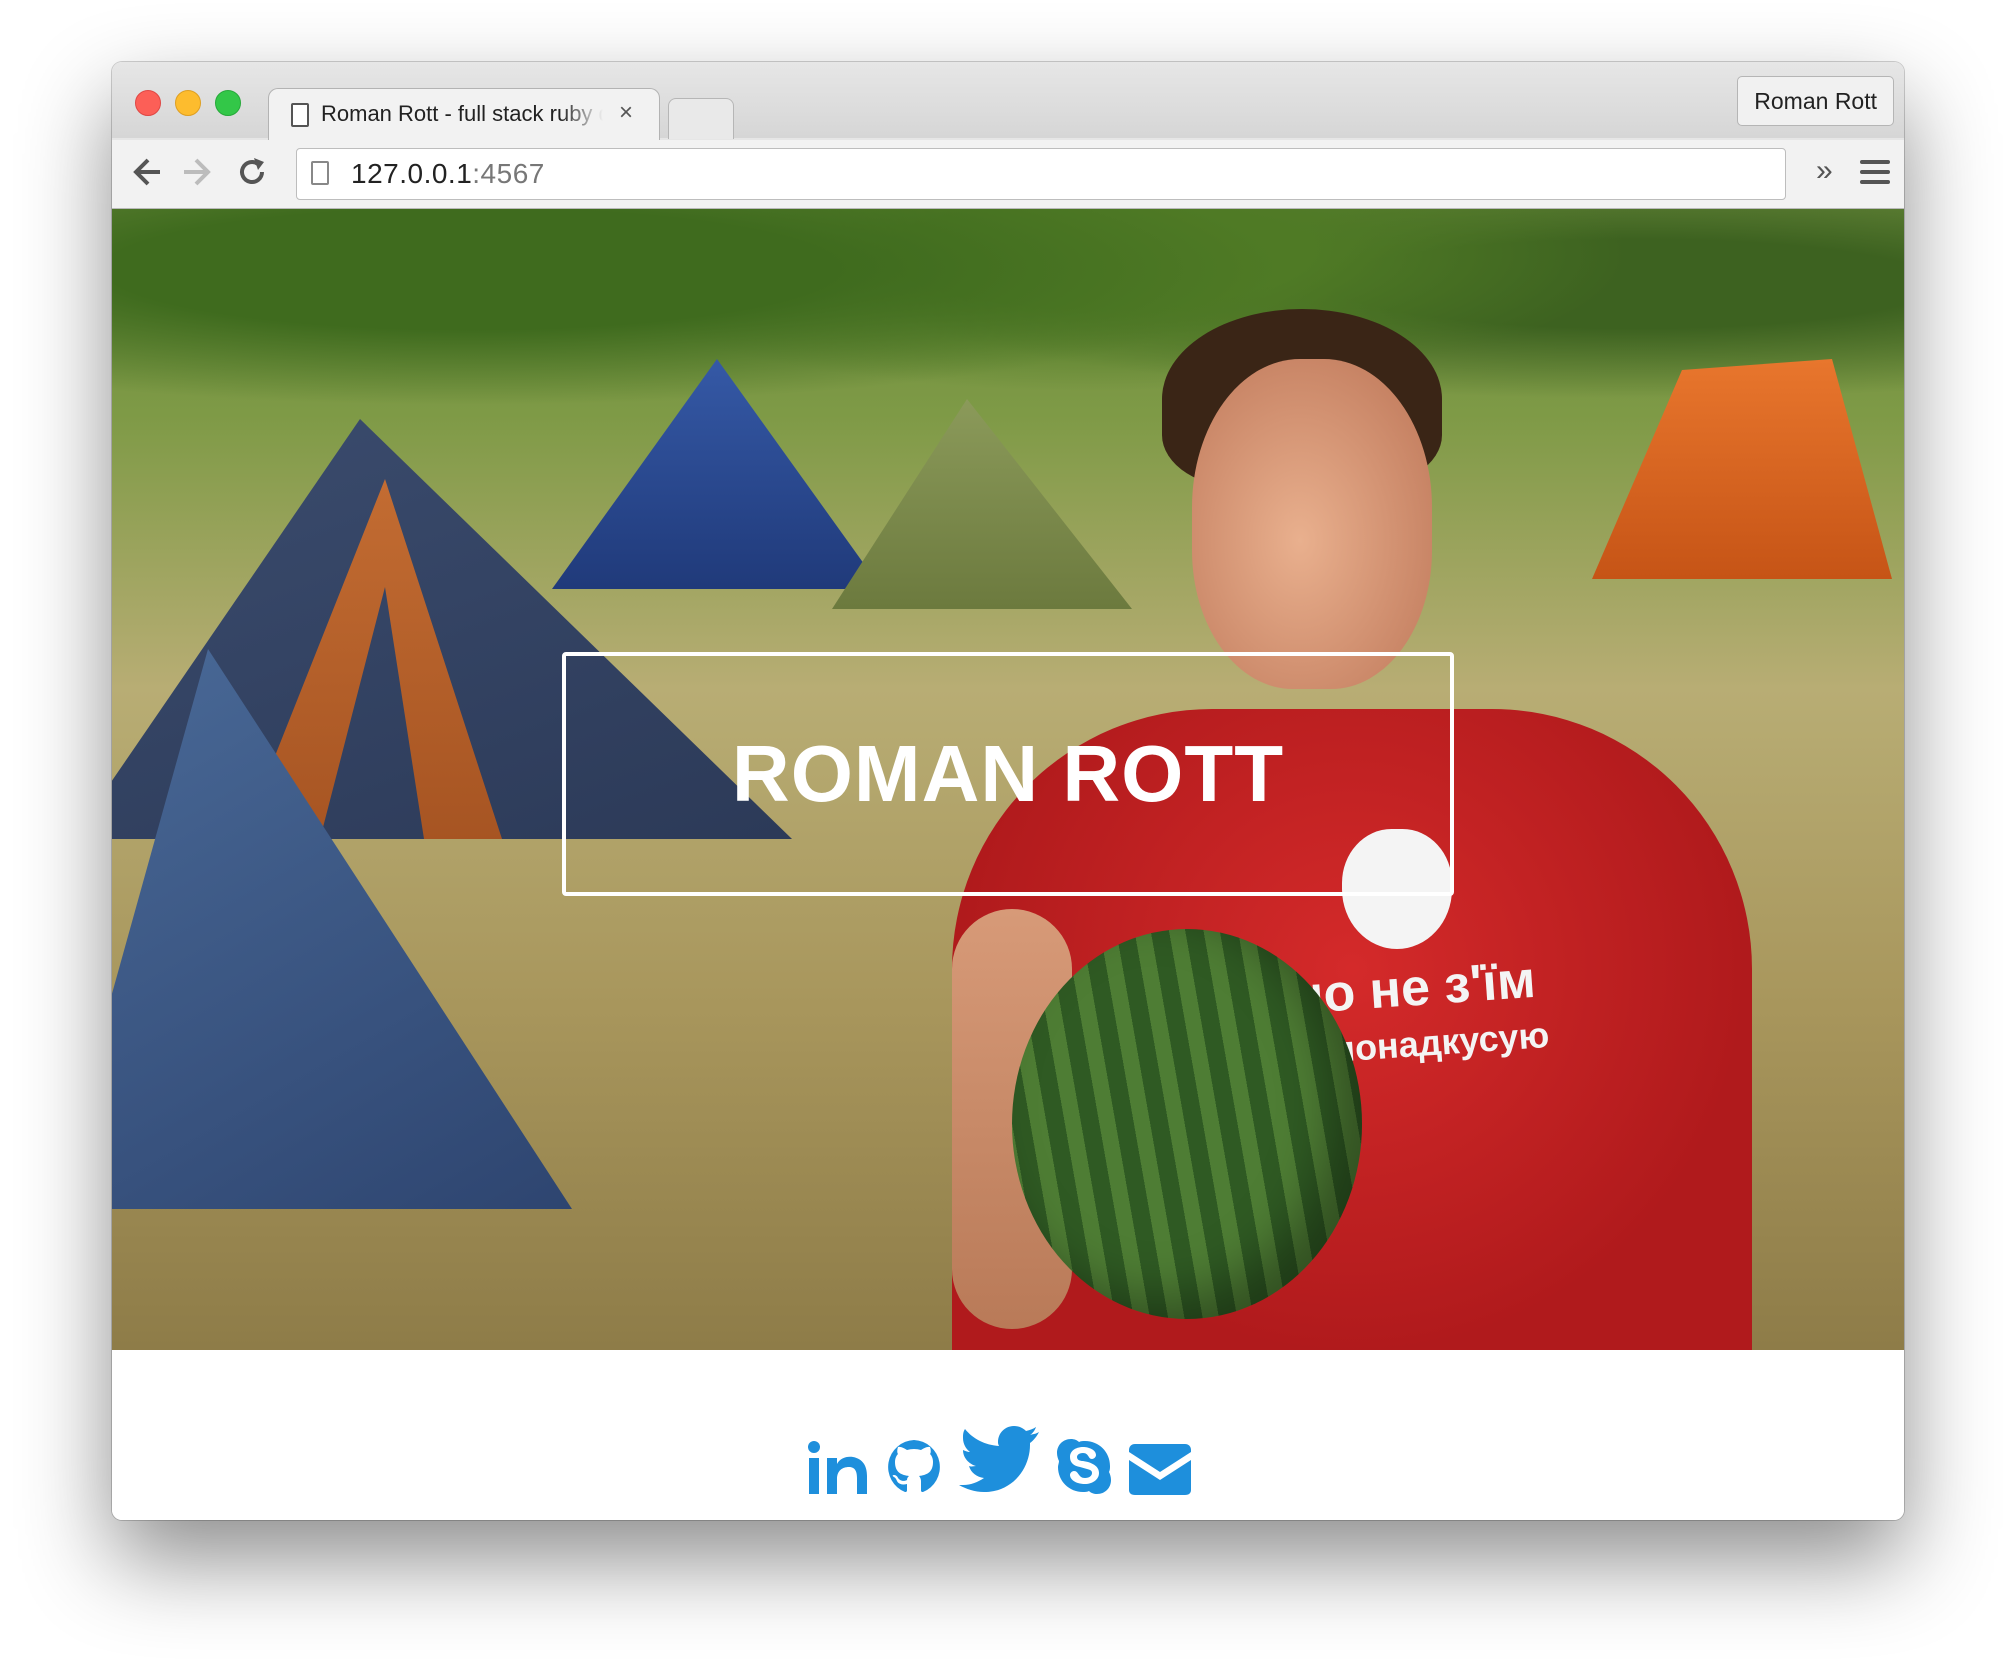 This screenshot has height=1680, width=2016. I want to click on forward-arrow-icon, so click(198, 174).